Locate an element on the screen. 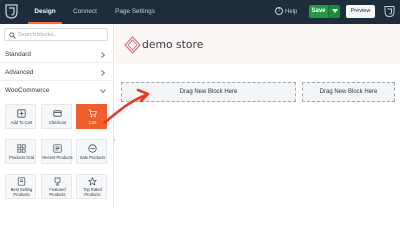 The image size is (400, 240). block-label: Best Selling Products is located at coordinates (21, 192).